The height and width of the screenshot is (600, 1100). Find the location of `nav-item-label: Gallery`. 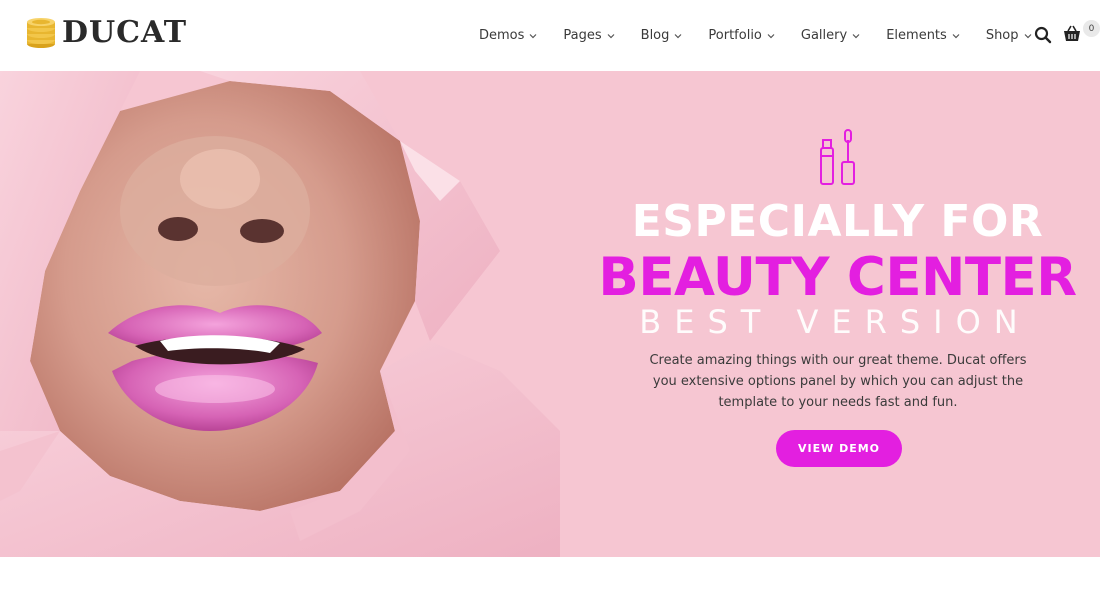

nav-item-label: Gallery is located at coordinates (824, 35).